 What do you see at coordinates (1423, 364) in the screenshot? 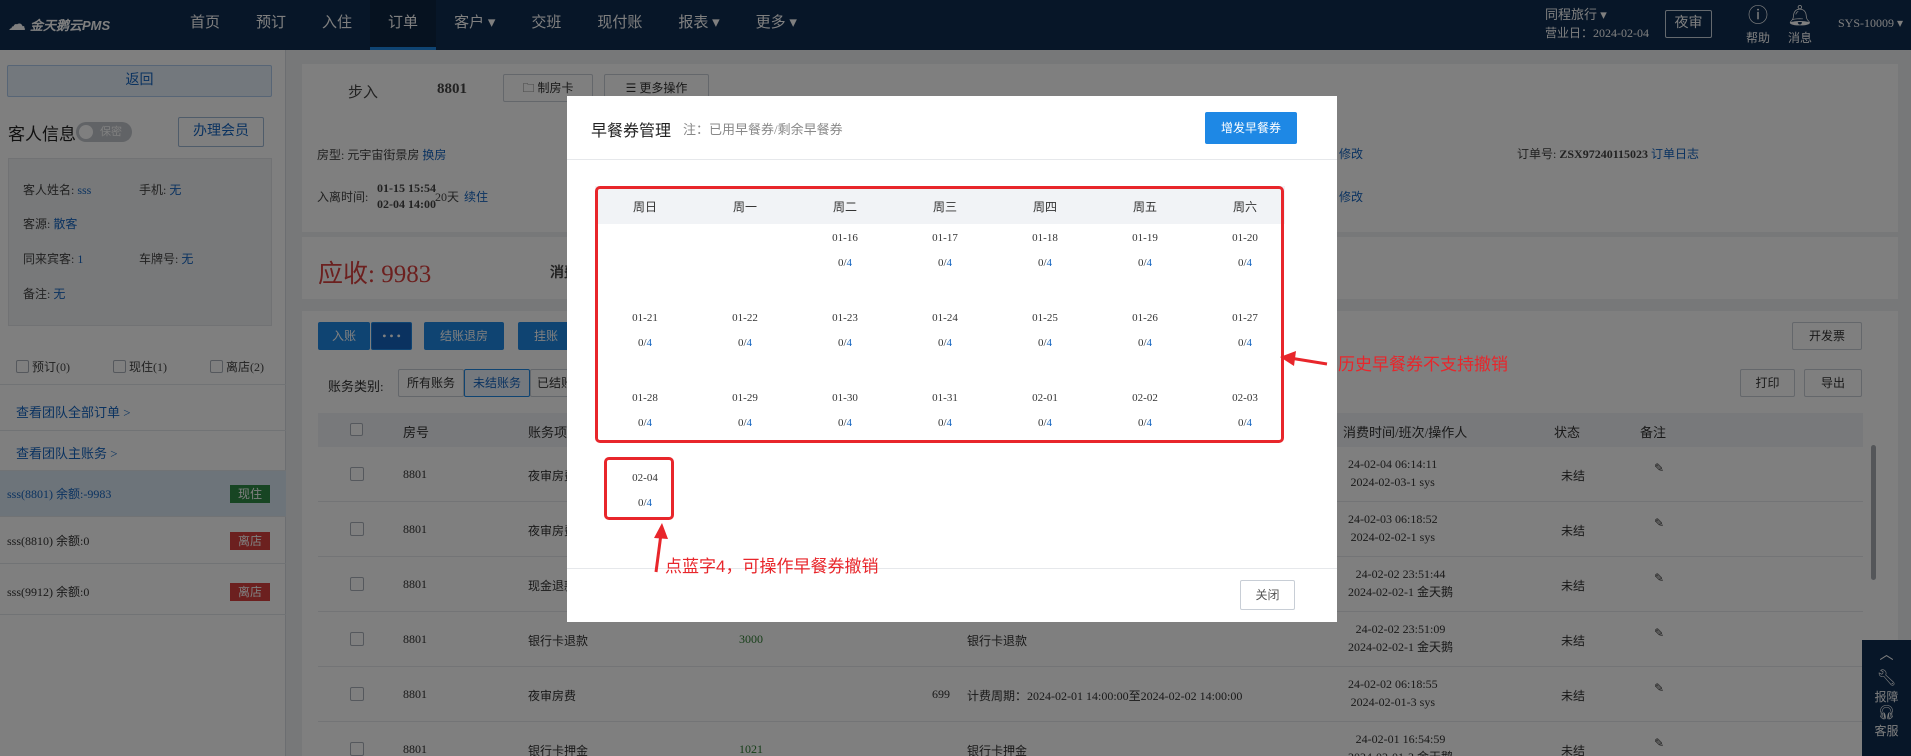
I see `history-note: 历史早餐券不支持撤销` at bounding box center [1423, 364].